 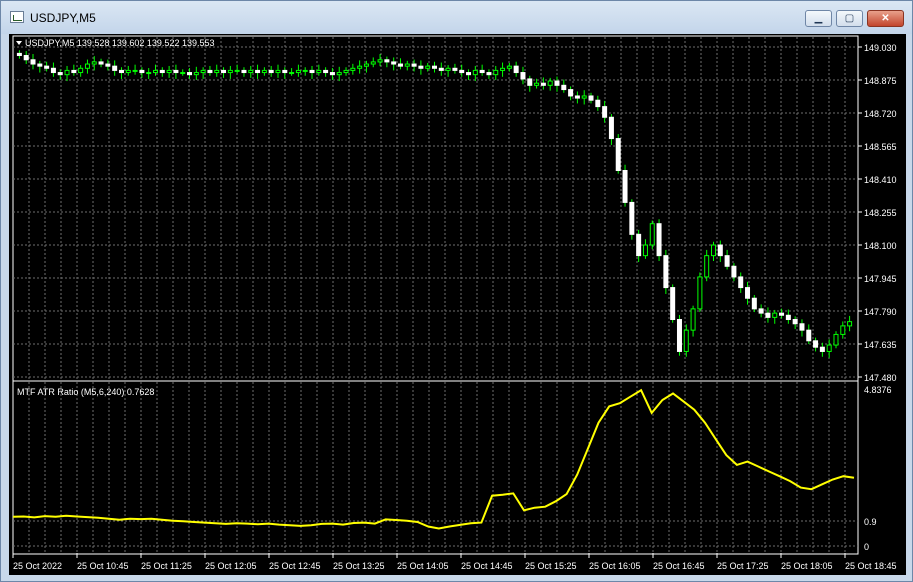 What do you see at coordinates (880, 81) in the screenshot?
I see `price-tick-label: 148.875` at bounding box center [880, 81].